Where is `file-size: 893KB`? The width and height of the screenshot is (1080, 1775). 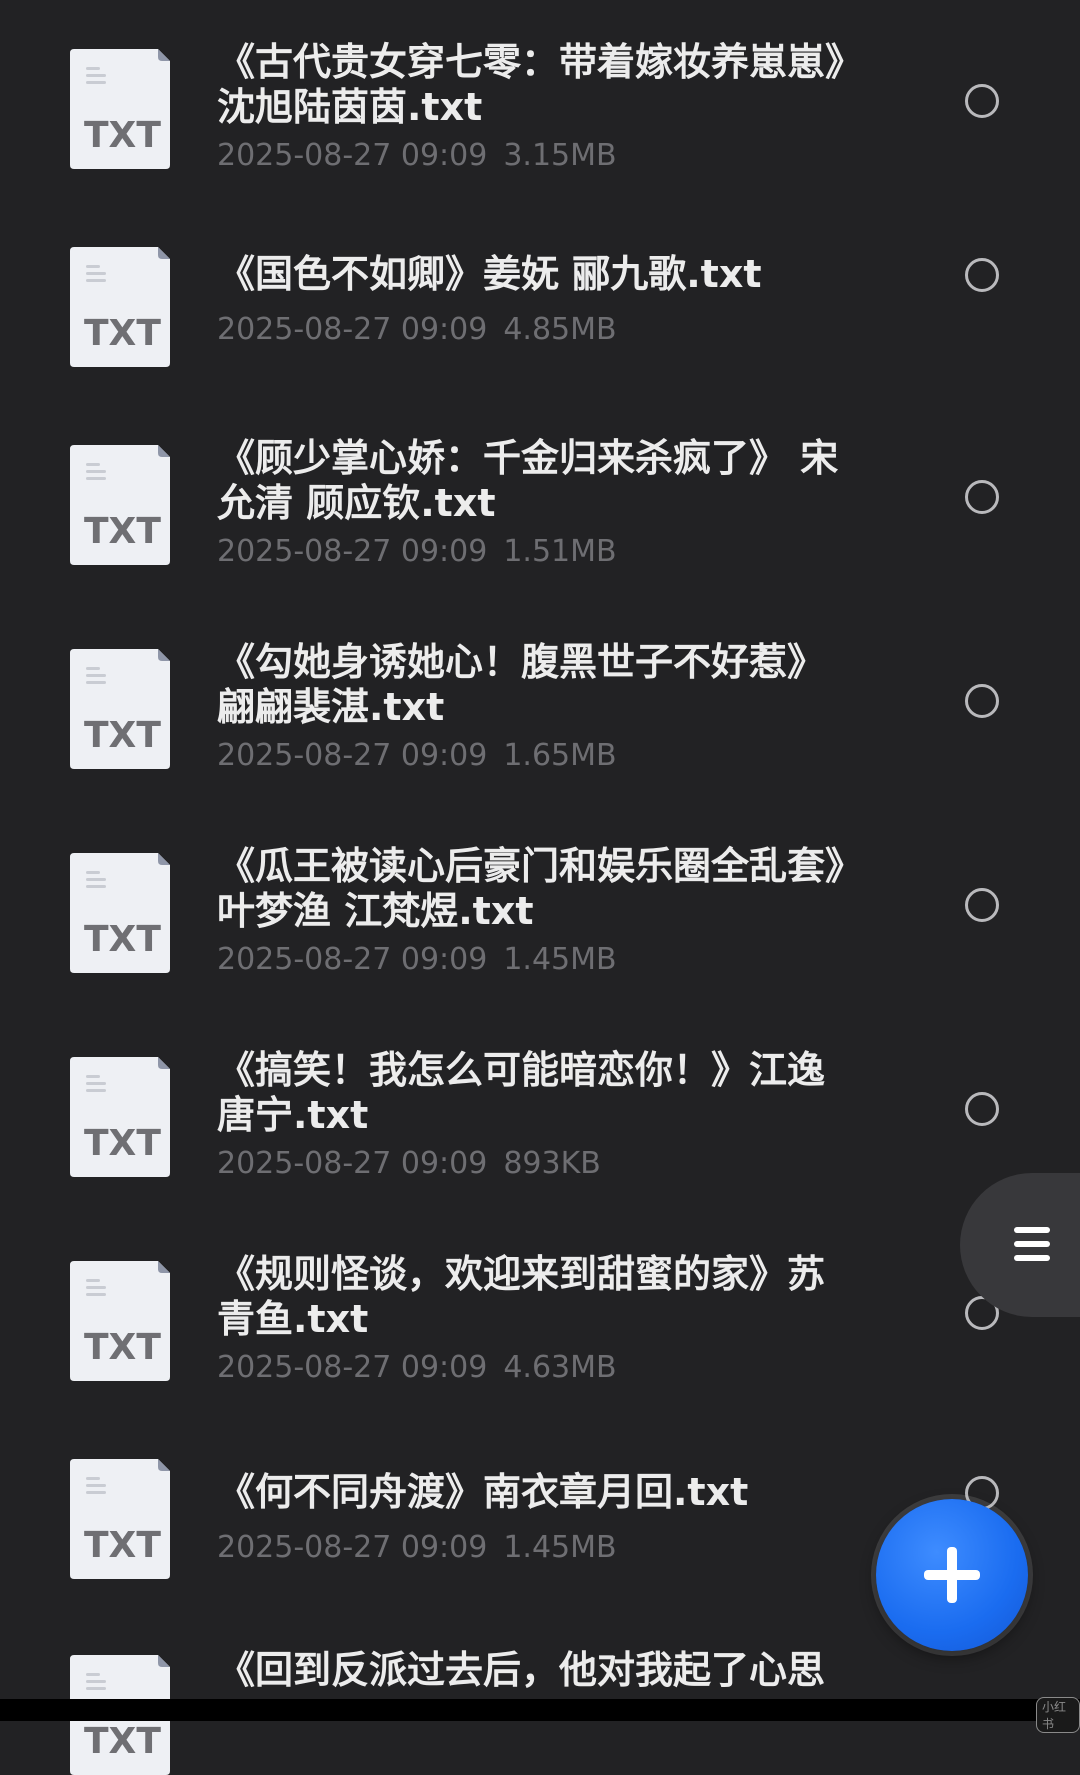 file-size: 893KB is located at coordinates (552, 1163).